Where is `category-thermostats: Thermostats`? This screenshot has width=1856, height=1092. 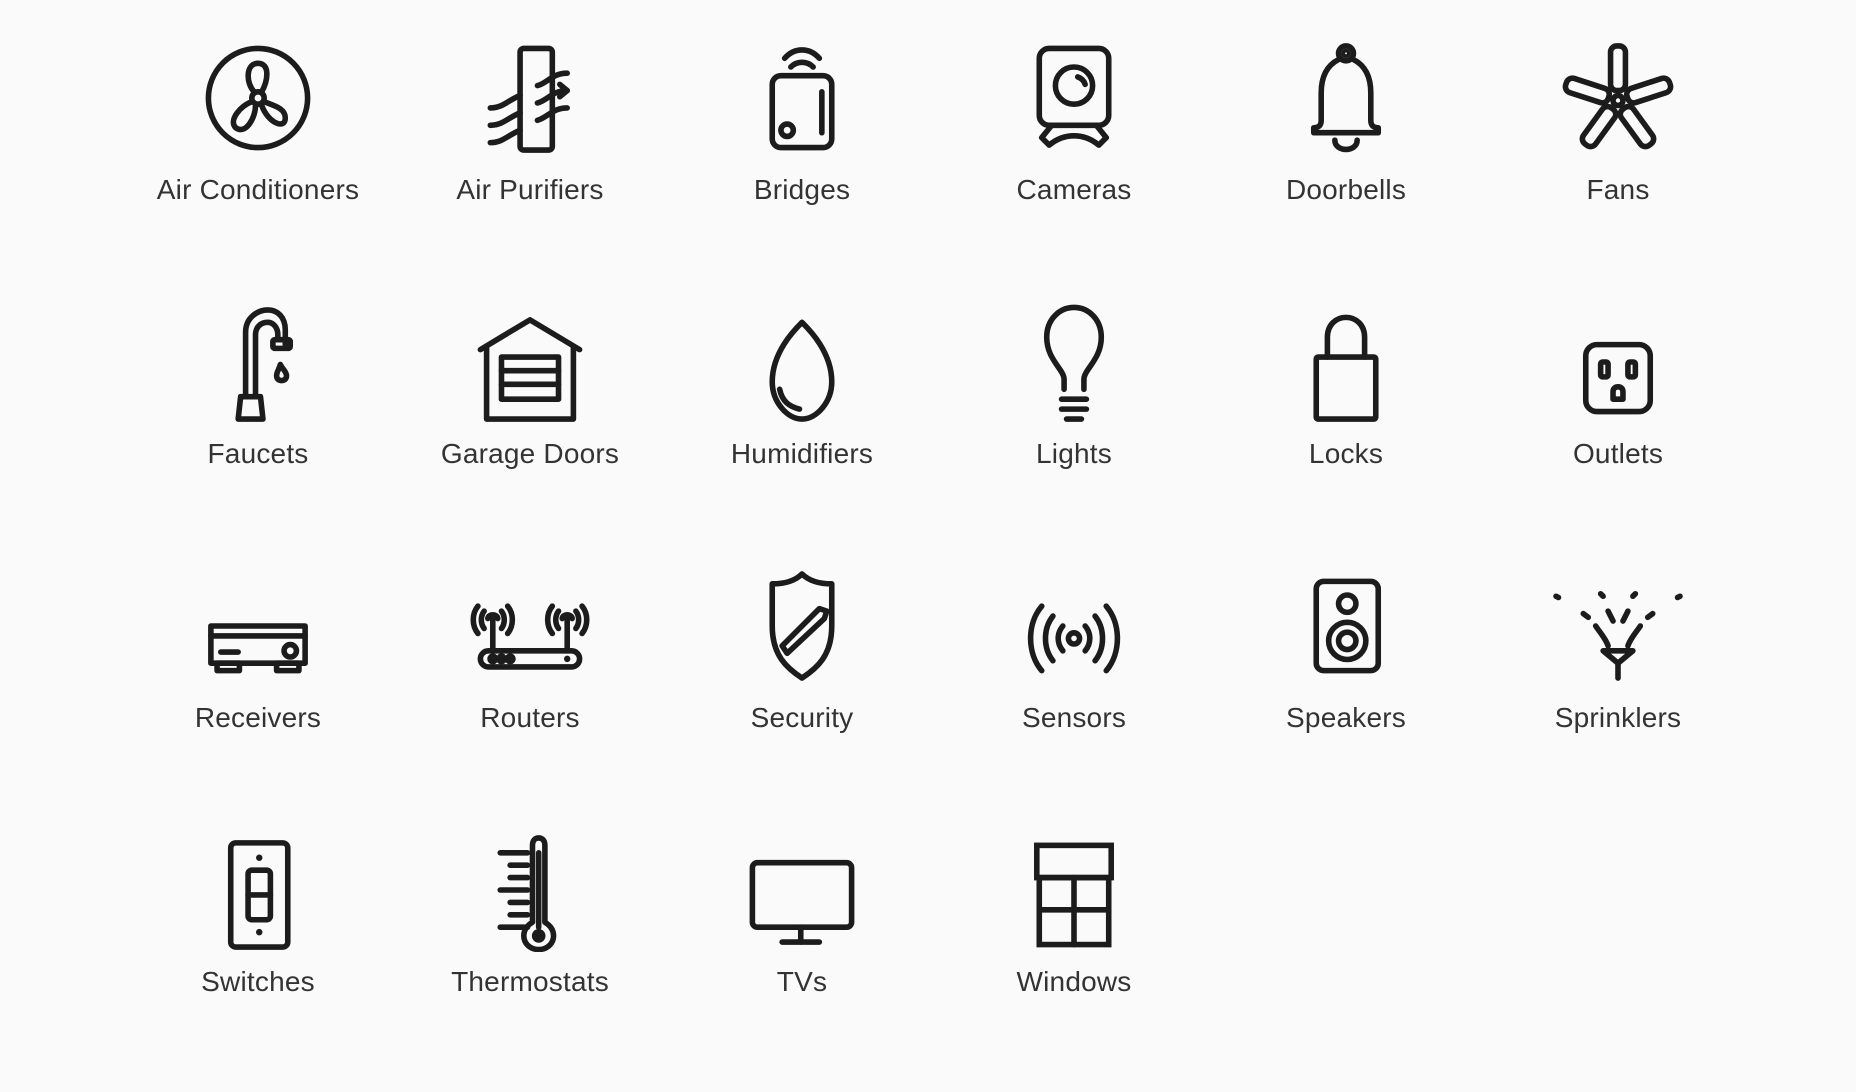
category-thermostats: Thermostats is located at coordinates (530, 960).